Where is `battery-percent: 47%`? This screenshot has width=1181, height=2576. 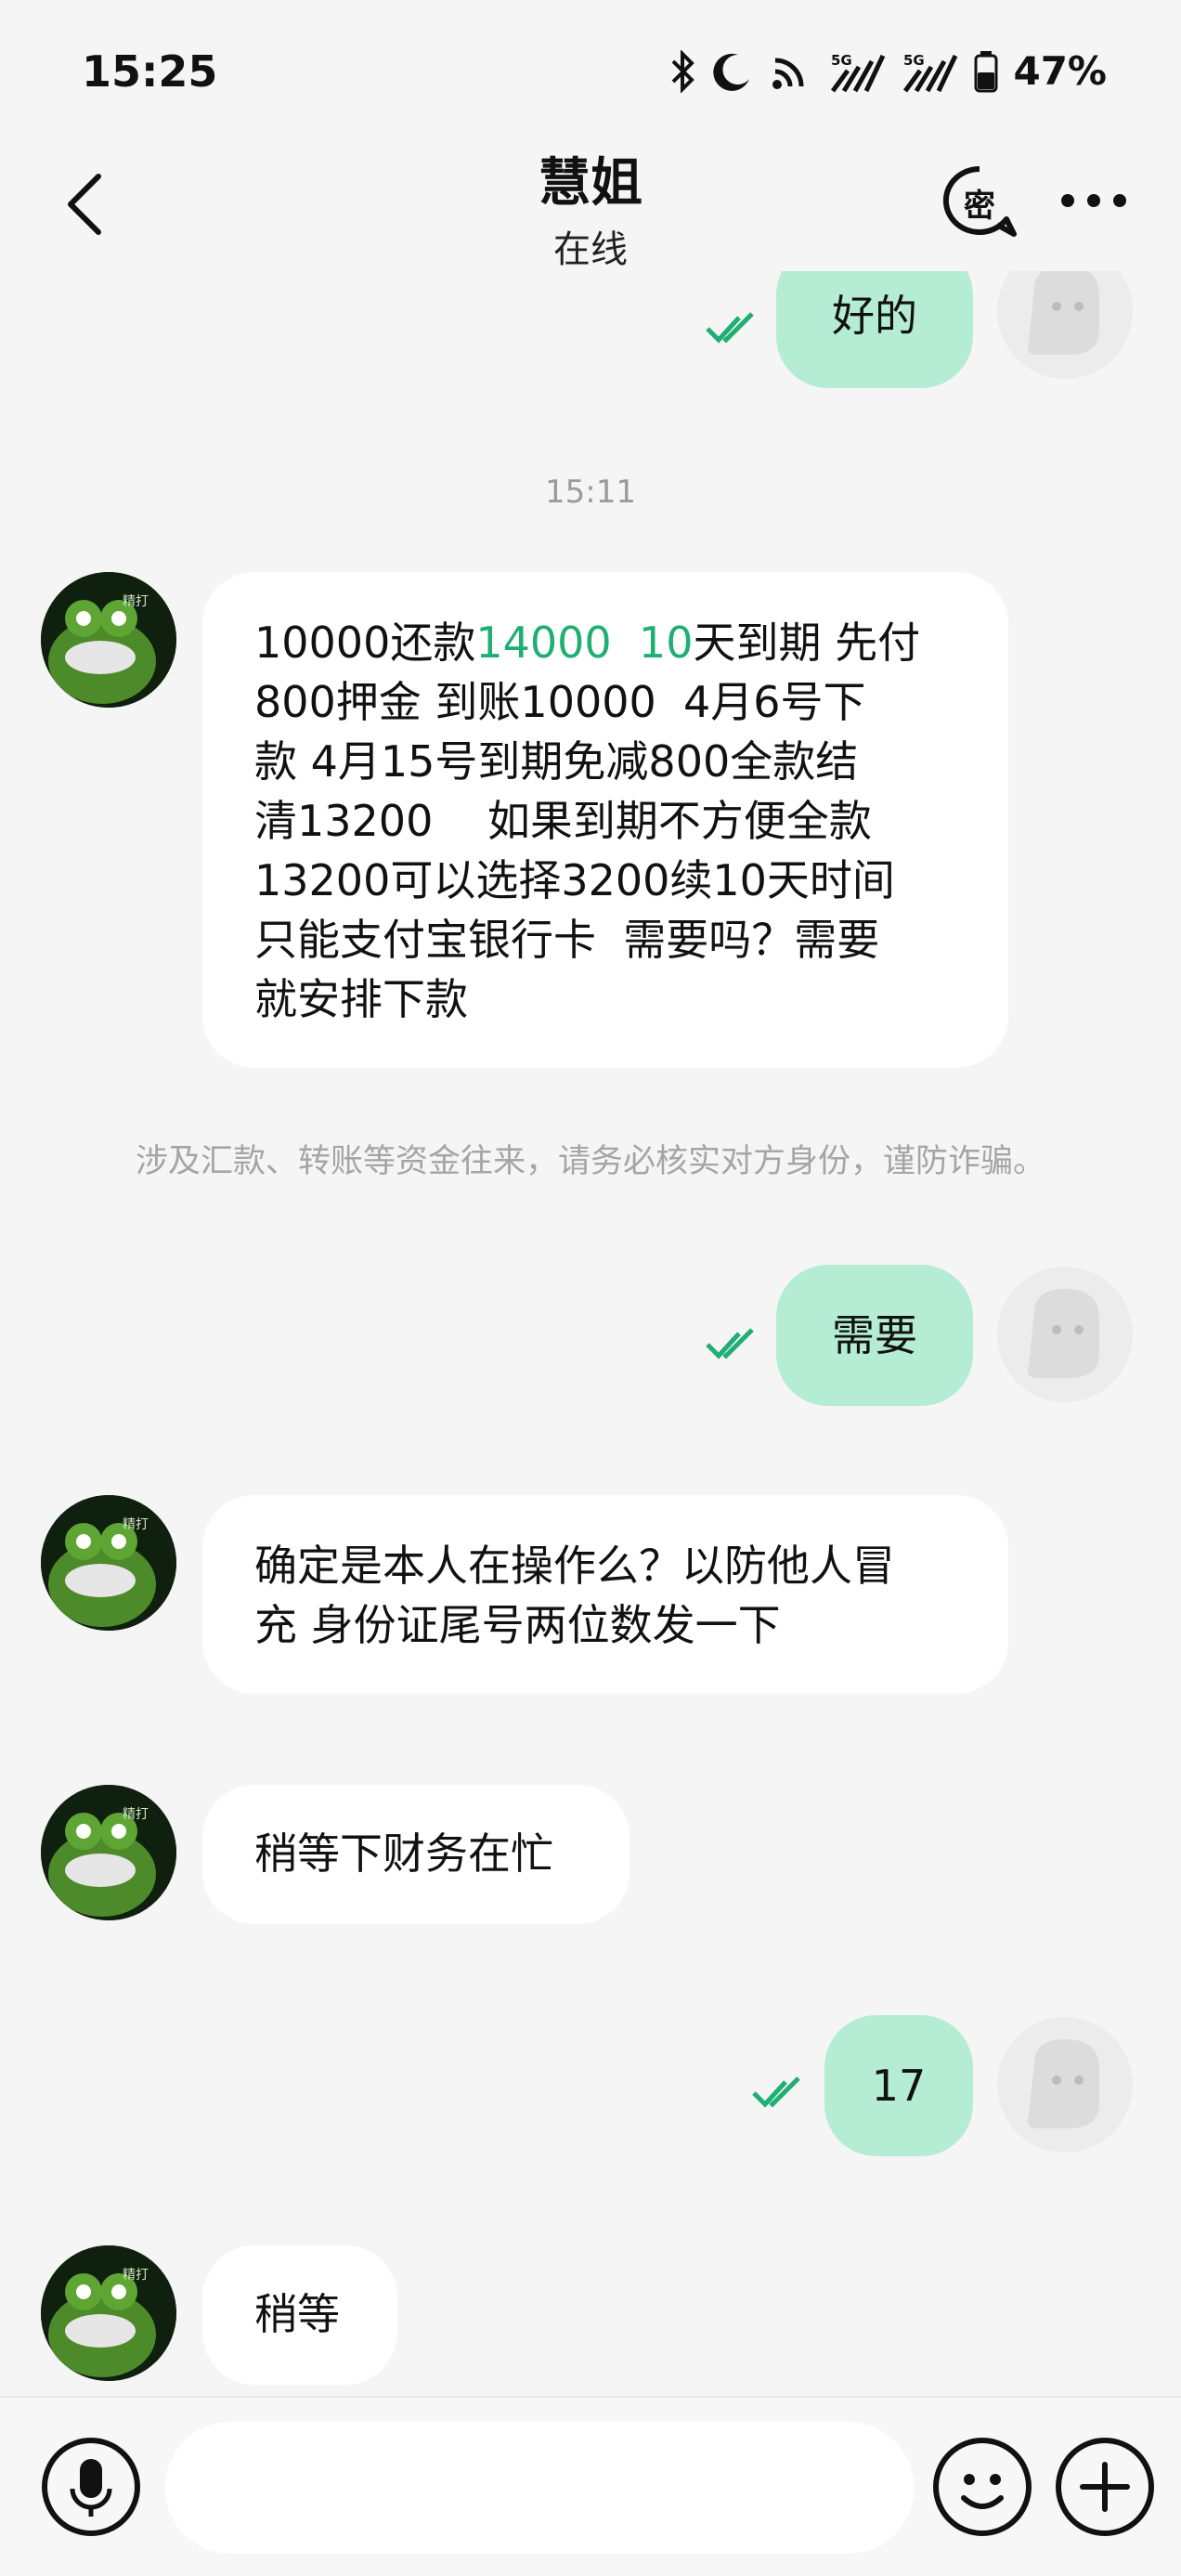 battery-percent: 47% is located at coordinates (1060, 71).